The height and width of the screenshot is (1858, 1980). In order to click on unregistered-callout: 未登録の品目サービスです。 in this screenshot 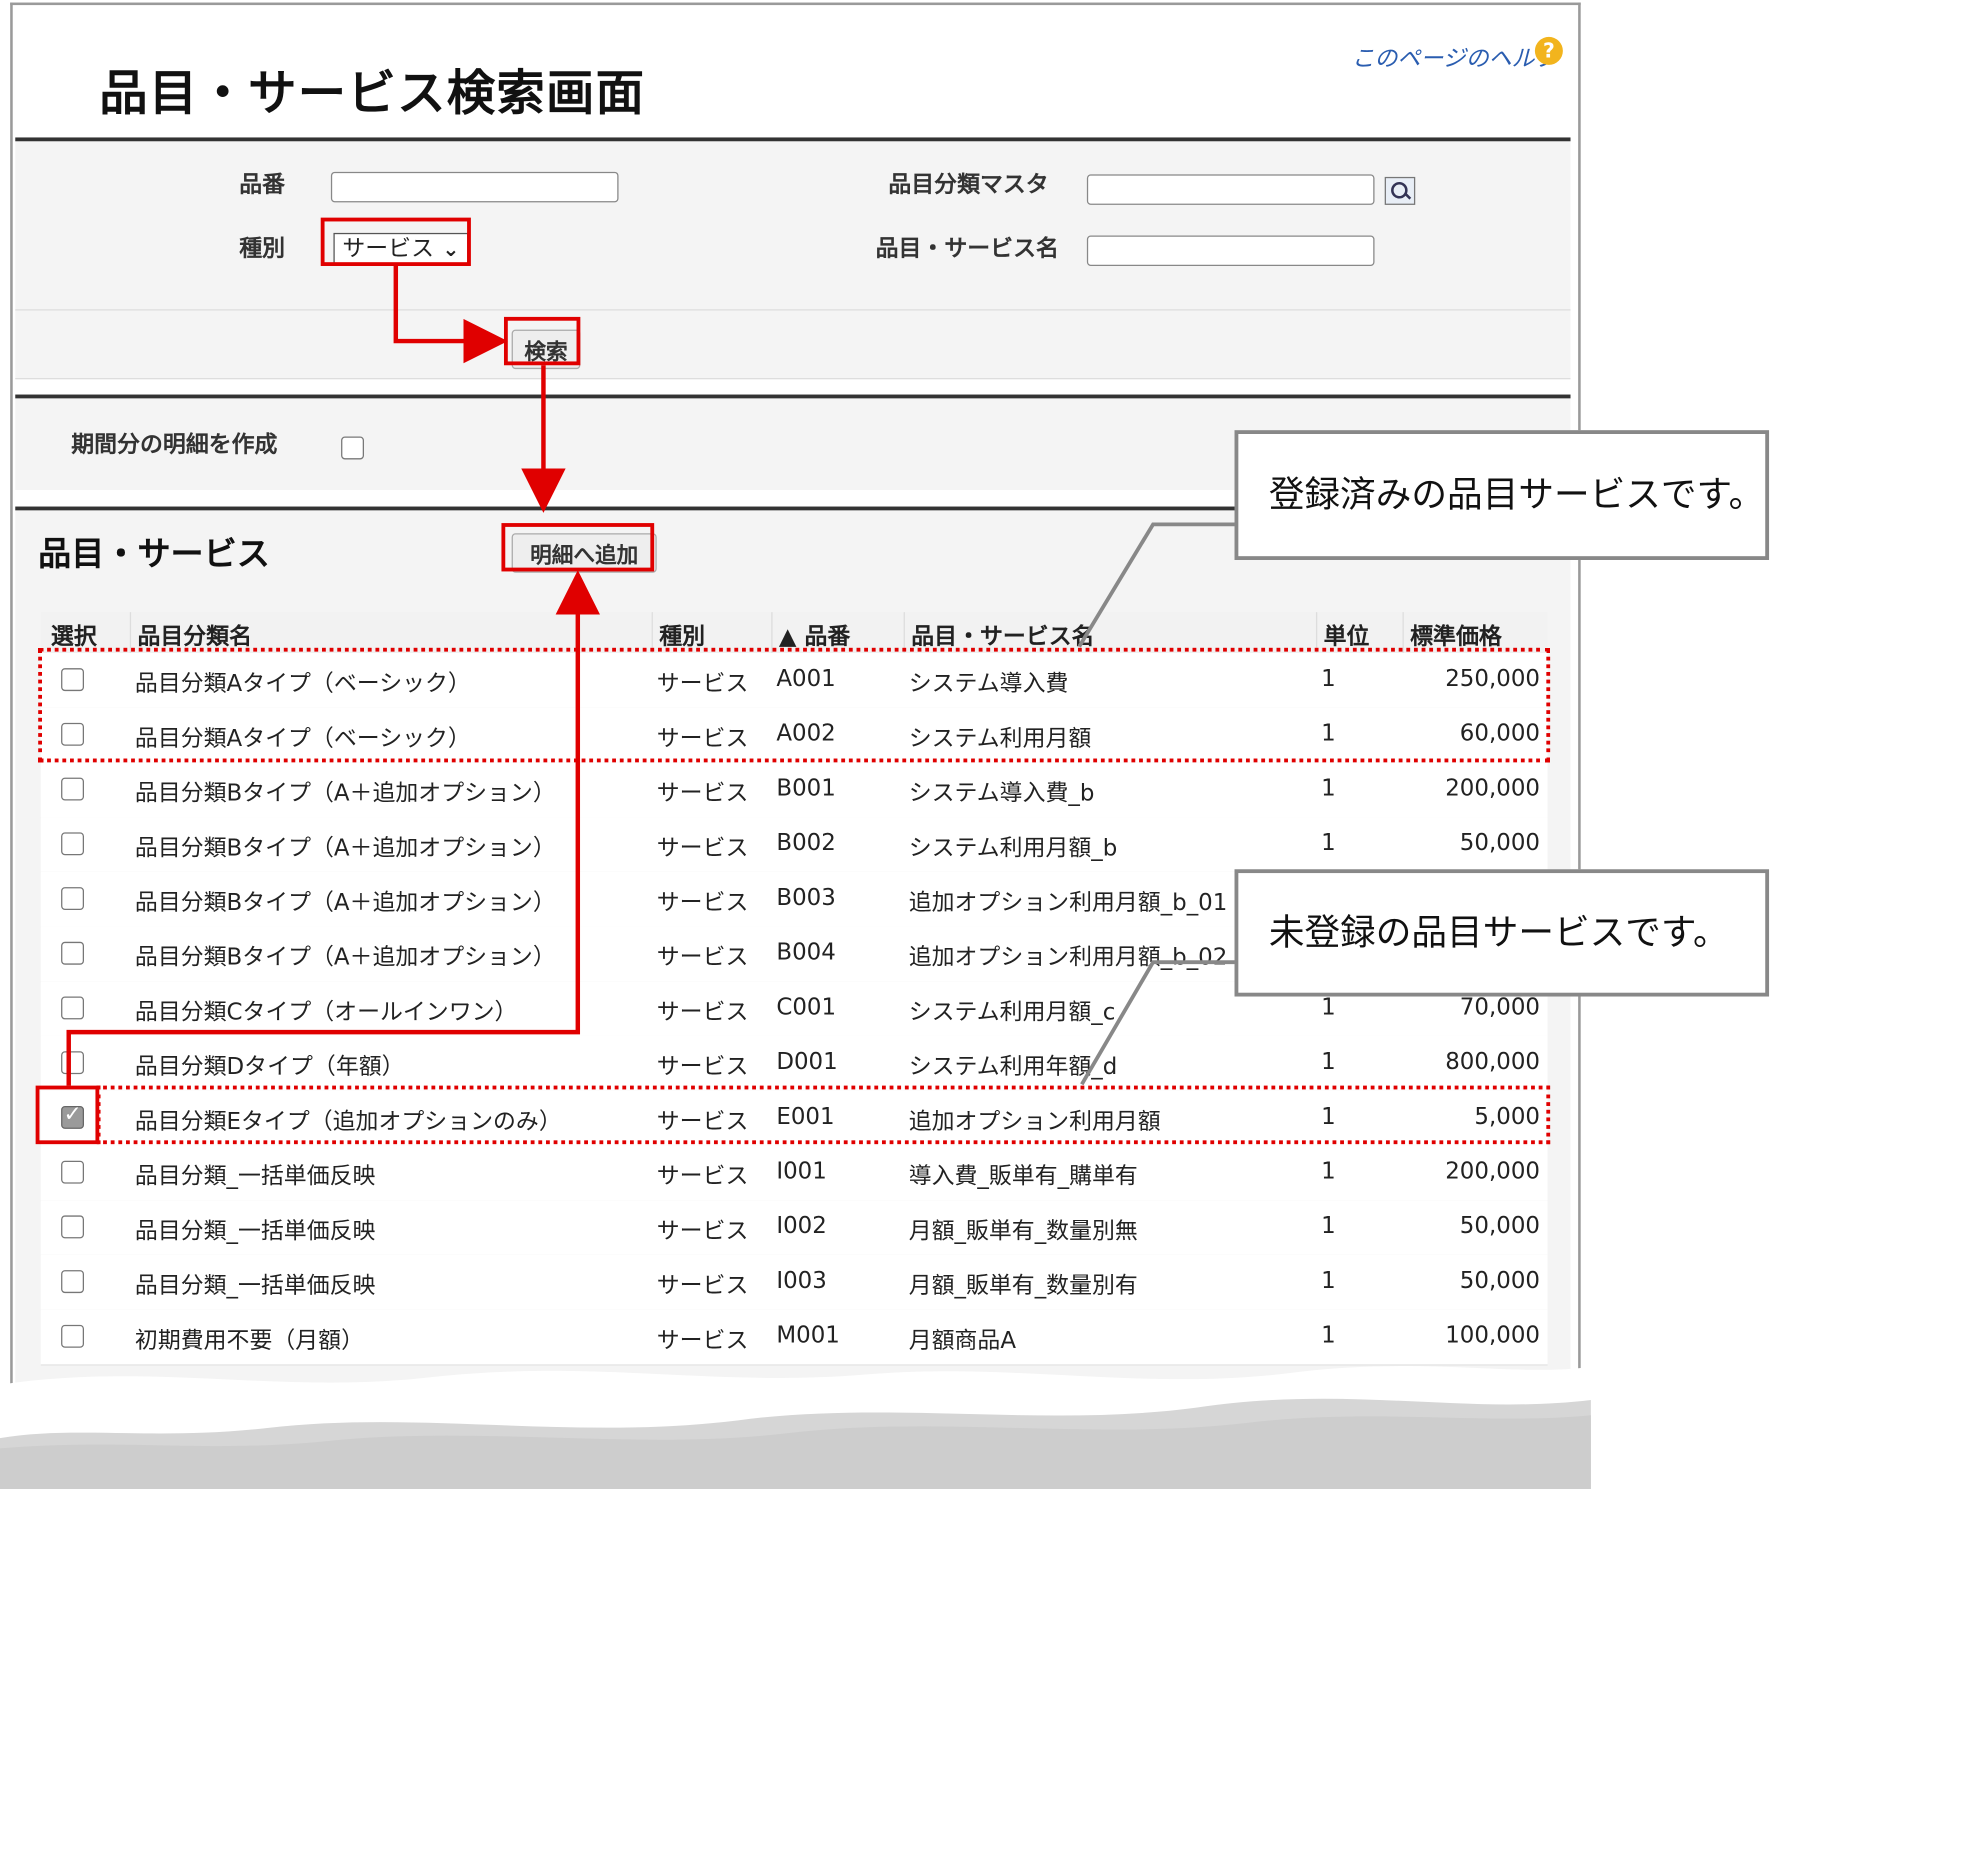, I will do `click(1502, 933)`.